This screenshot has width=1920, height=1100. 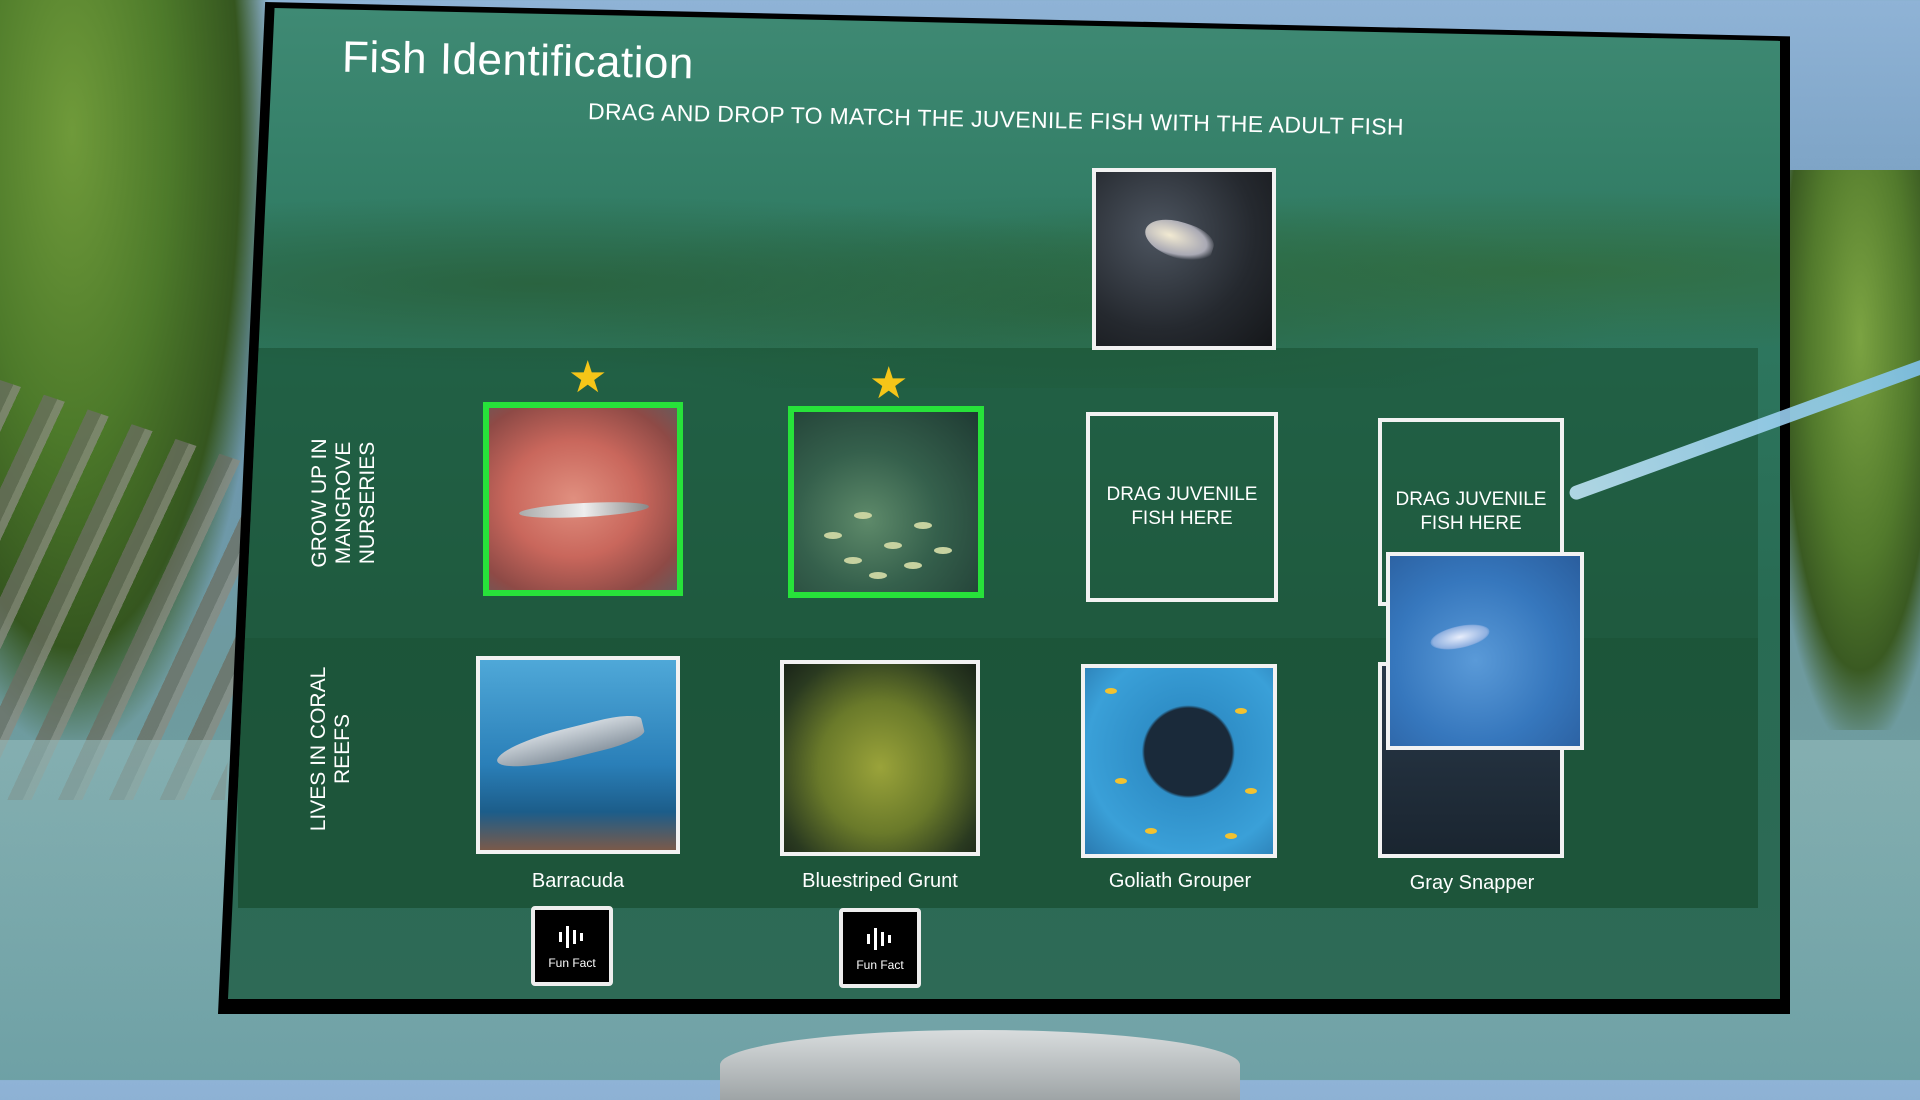 I want to click on matched-juvenile-barracuda, so click(x=583, y=499).